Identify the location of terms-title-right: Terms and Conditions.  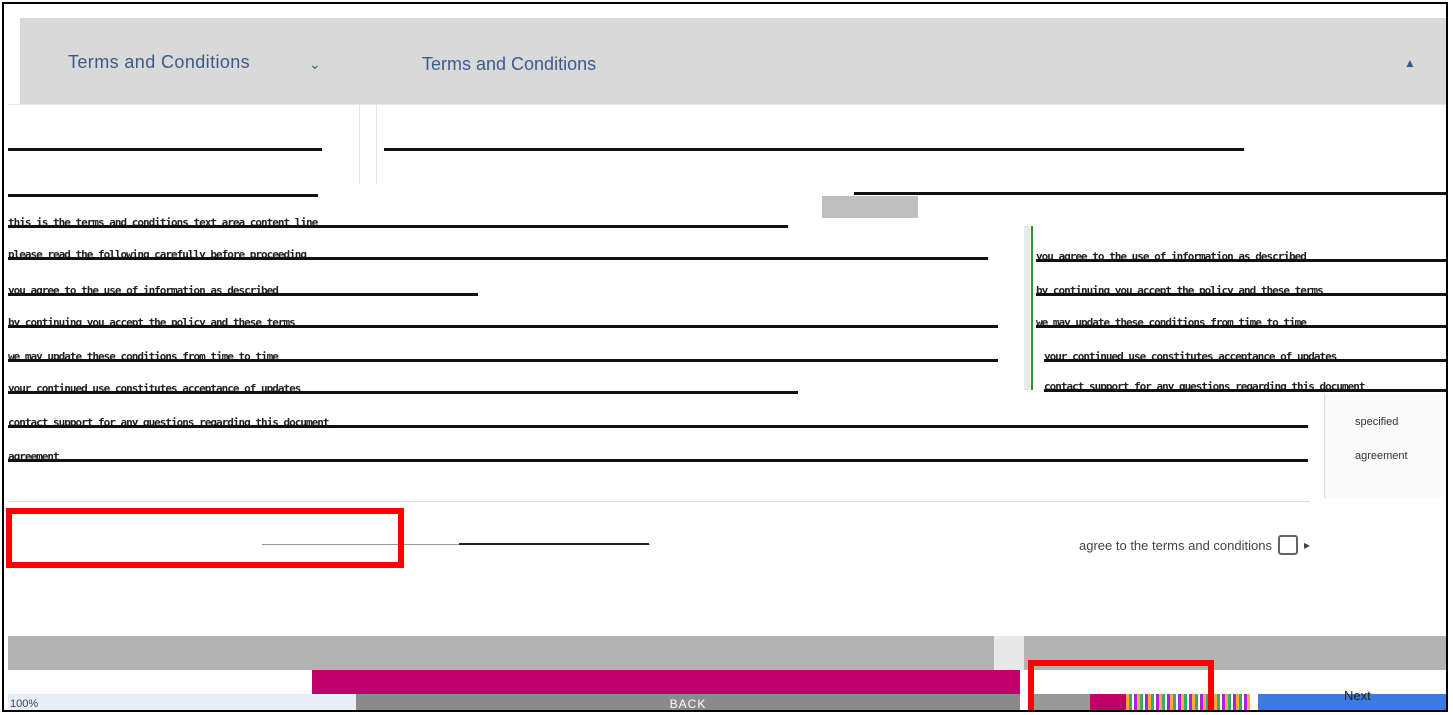
(509, 64).